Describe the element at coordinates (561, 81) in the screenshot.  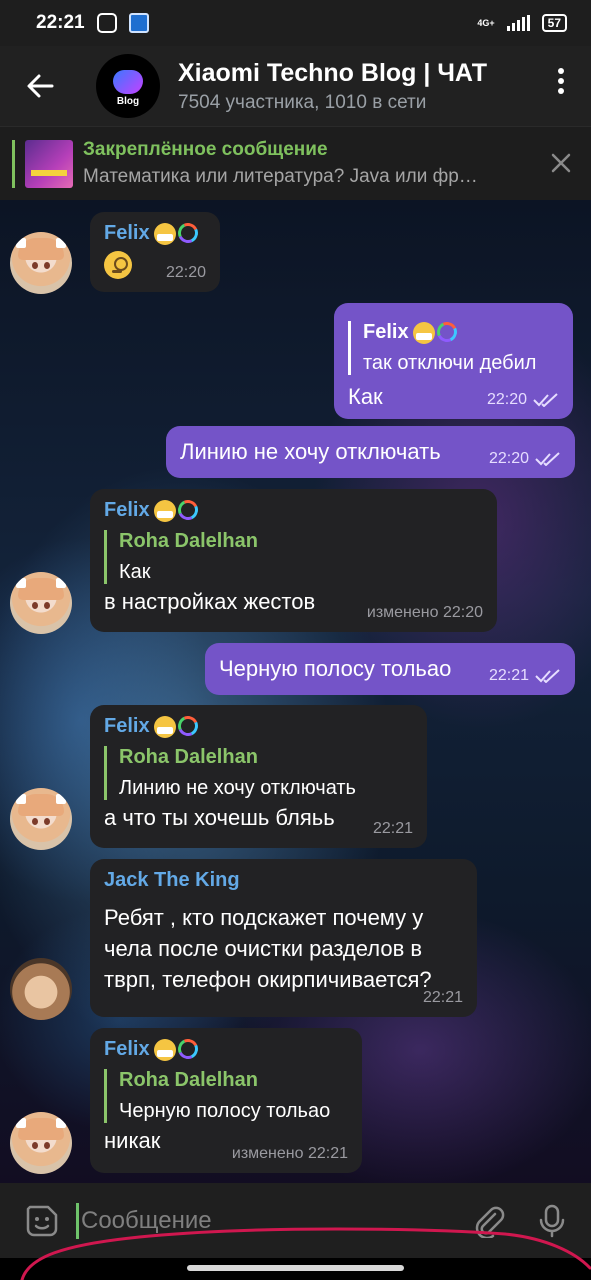
I see `more-button` at that location.